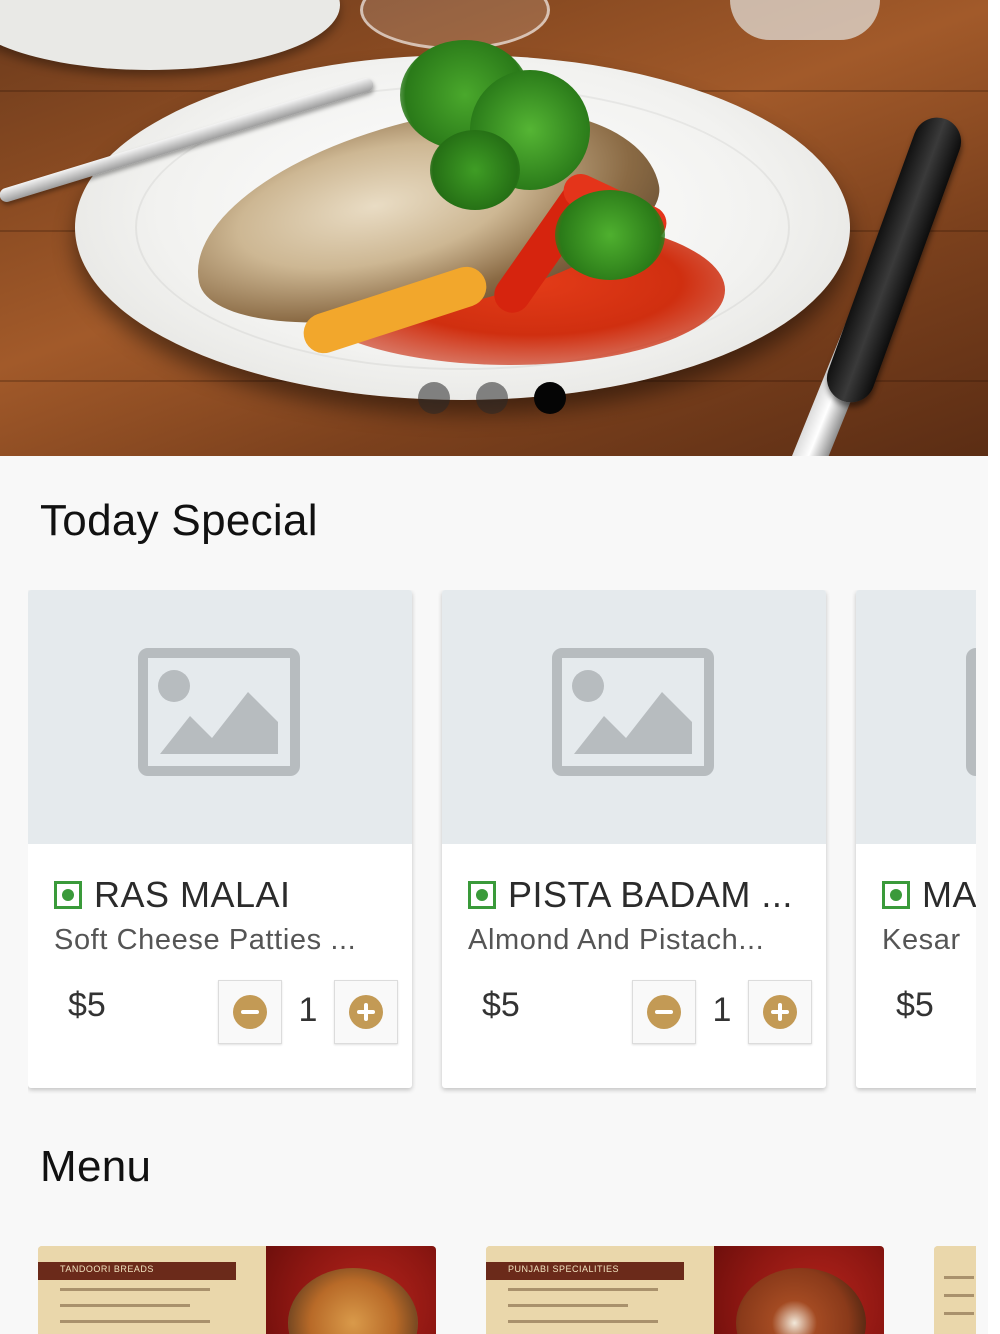 The width and height of the screenshot is (1000, 1334). What do you see at coordinates (564, 1269) in the screenshot?
I see `menu-section-heading: PUNJABI SPECIALITIES` at bounding box center [564, 1269].